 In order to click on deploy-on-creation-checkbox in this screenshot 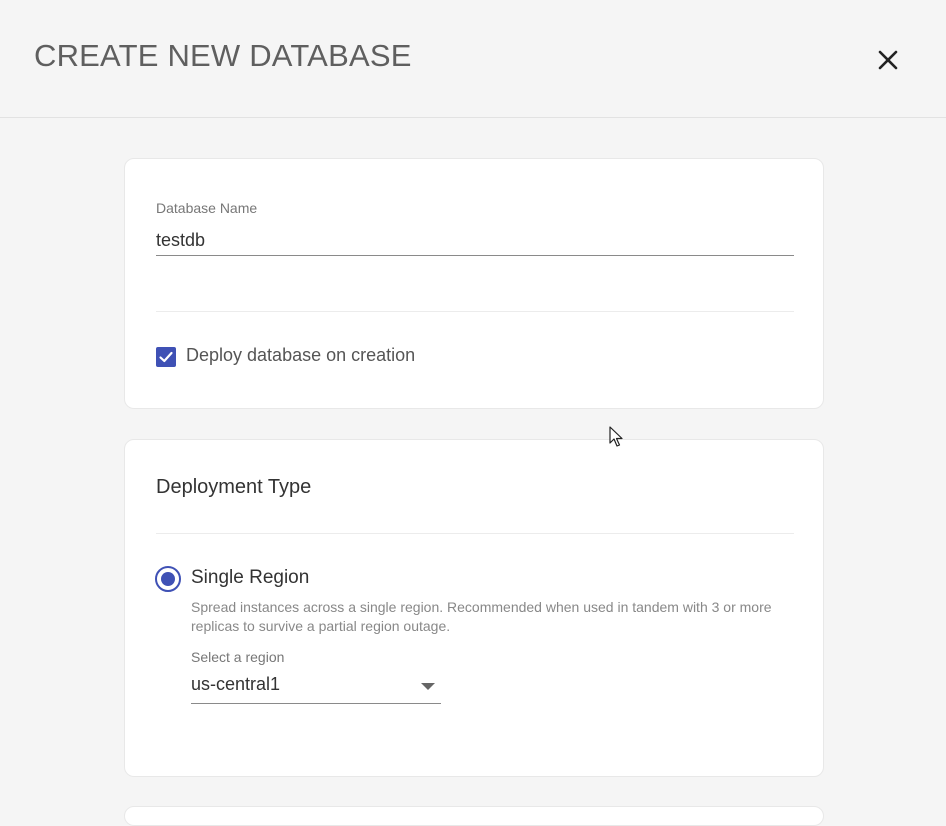, I will do `click(166, 357)`.